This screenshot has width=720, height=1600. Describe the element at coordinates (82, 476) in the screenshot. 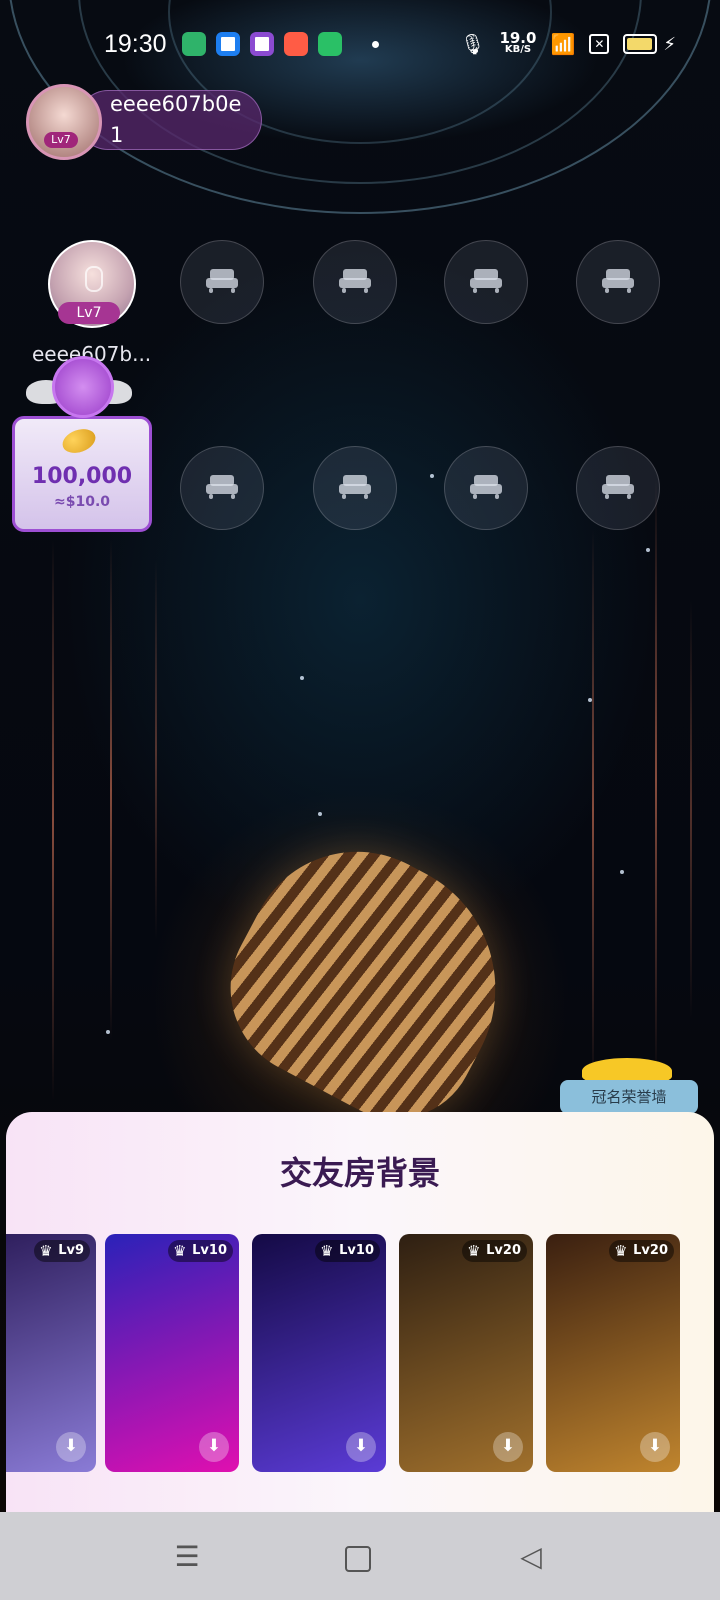

I see `gift-amount: 100,000` at that location.